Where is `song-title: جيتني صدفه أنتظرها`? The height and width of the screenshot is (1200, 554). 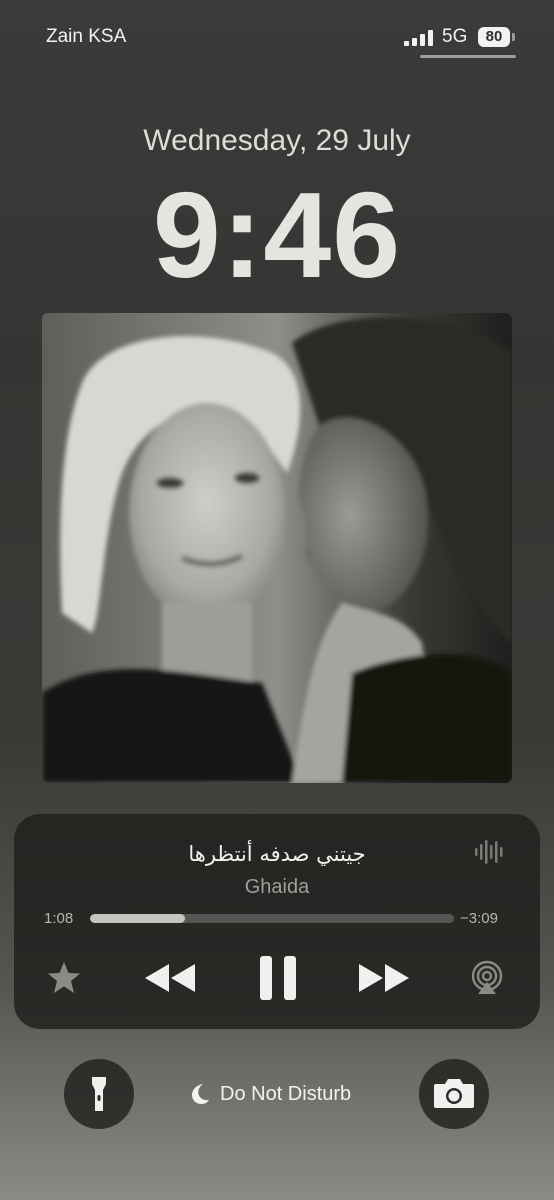
song-title: جيتني صدفه أنتظرها is located at coordinates (277, 854).